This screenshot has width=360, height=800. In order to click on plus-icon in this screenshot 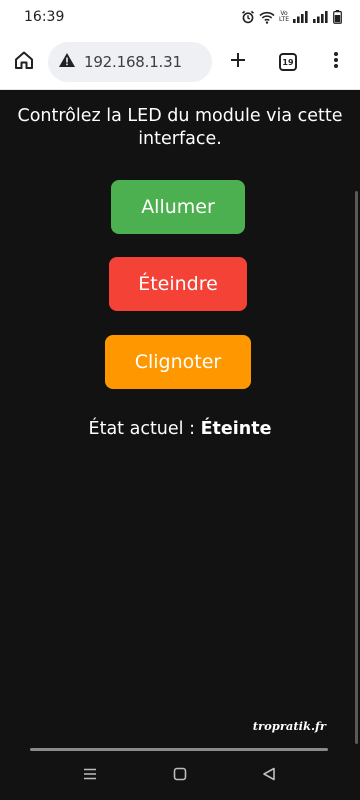, I will do `click(238, 62)`.